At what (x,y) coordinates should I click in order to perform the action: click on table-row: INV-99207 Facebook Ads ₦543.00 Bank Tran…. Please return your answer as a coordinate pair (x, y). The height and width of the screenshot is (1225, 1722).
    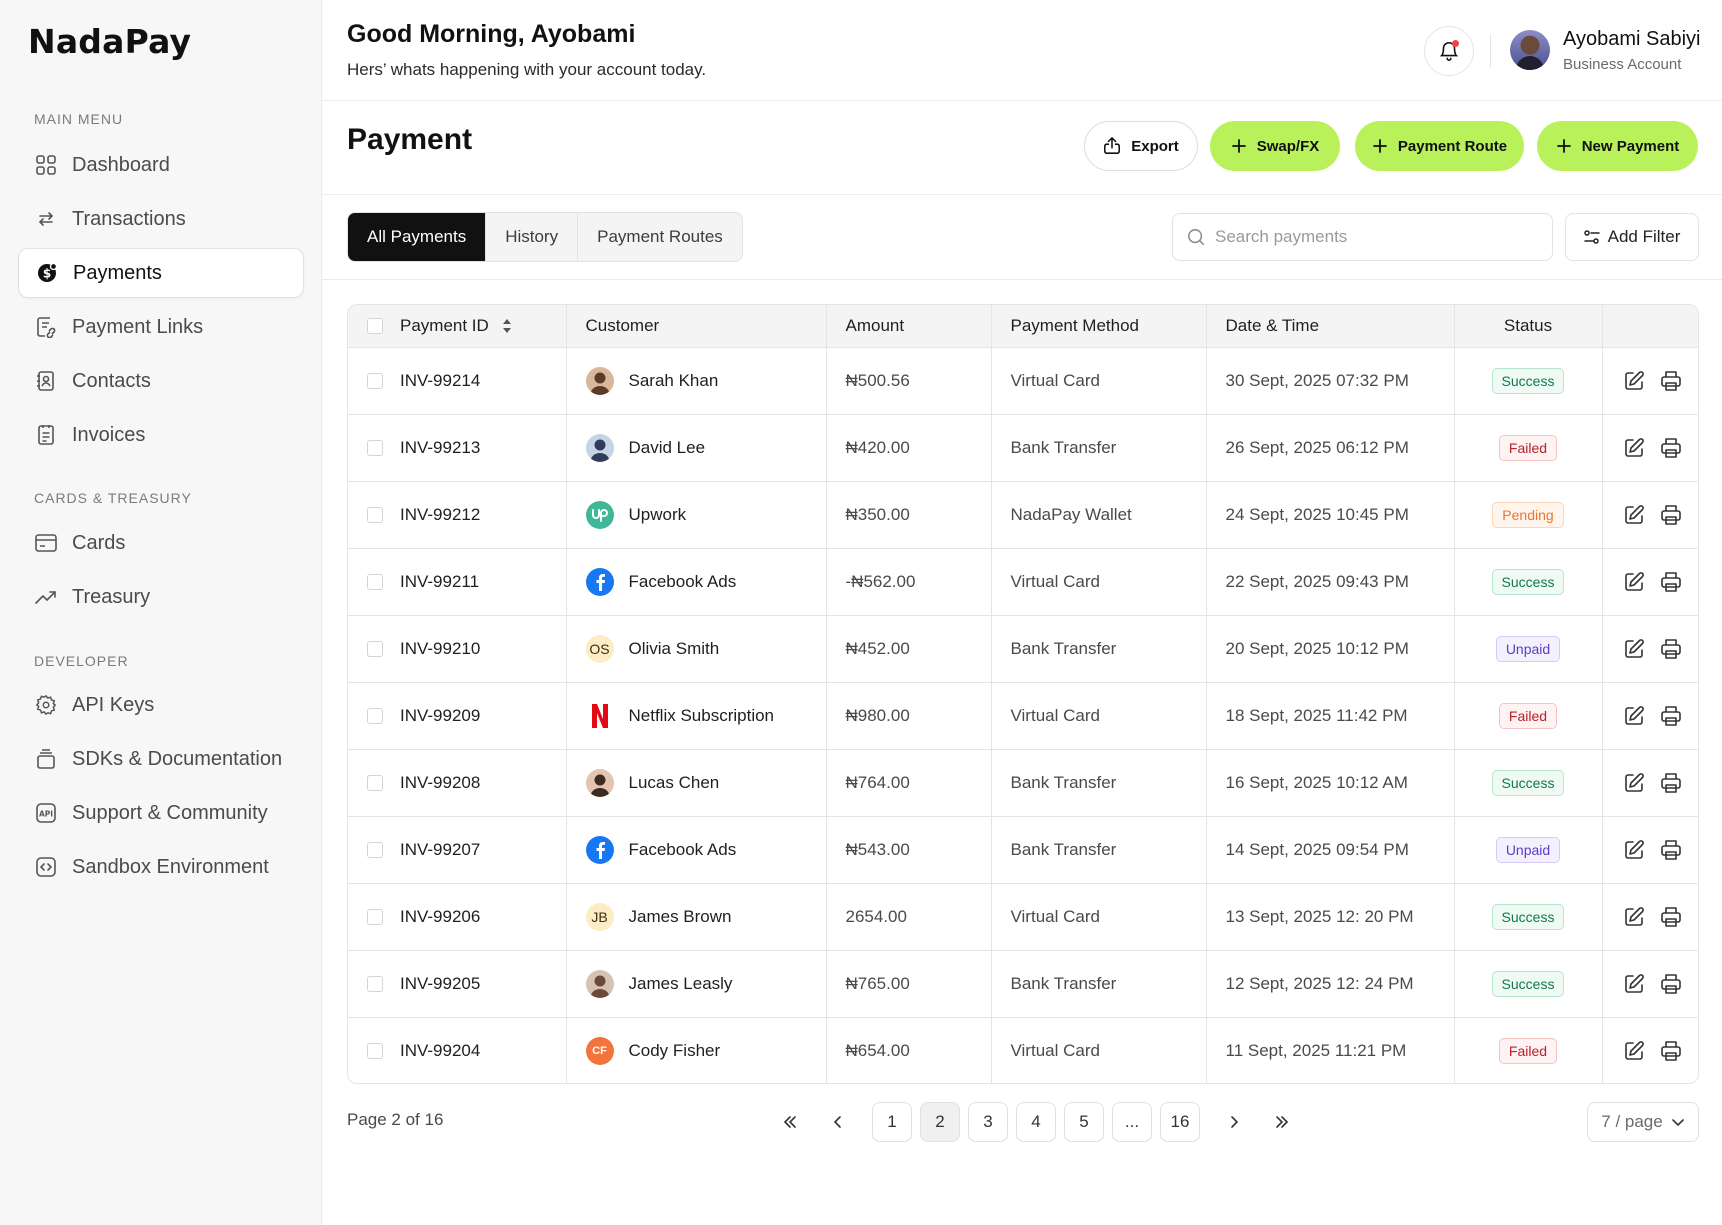
    Looking at the image, I should click on (1023, 849).